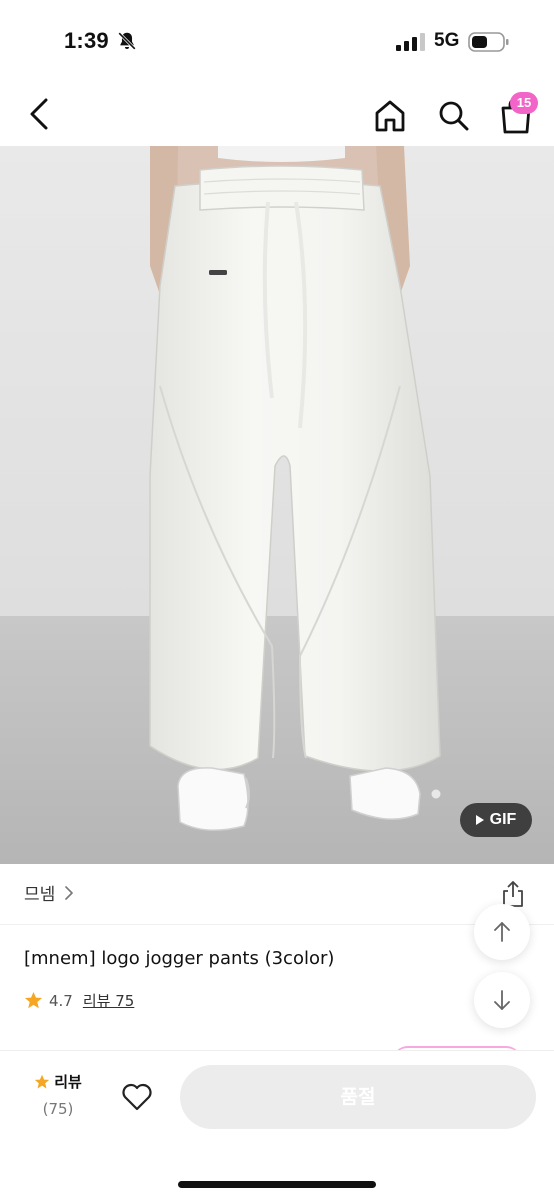 The width and height of the screenshot is (554, 1200). Describe the element at coordinates (108, 1000) in the screenshot. I see `review-link: 리뷰 75` at that location.